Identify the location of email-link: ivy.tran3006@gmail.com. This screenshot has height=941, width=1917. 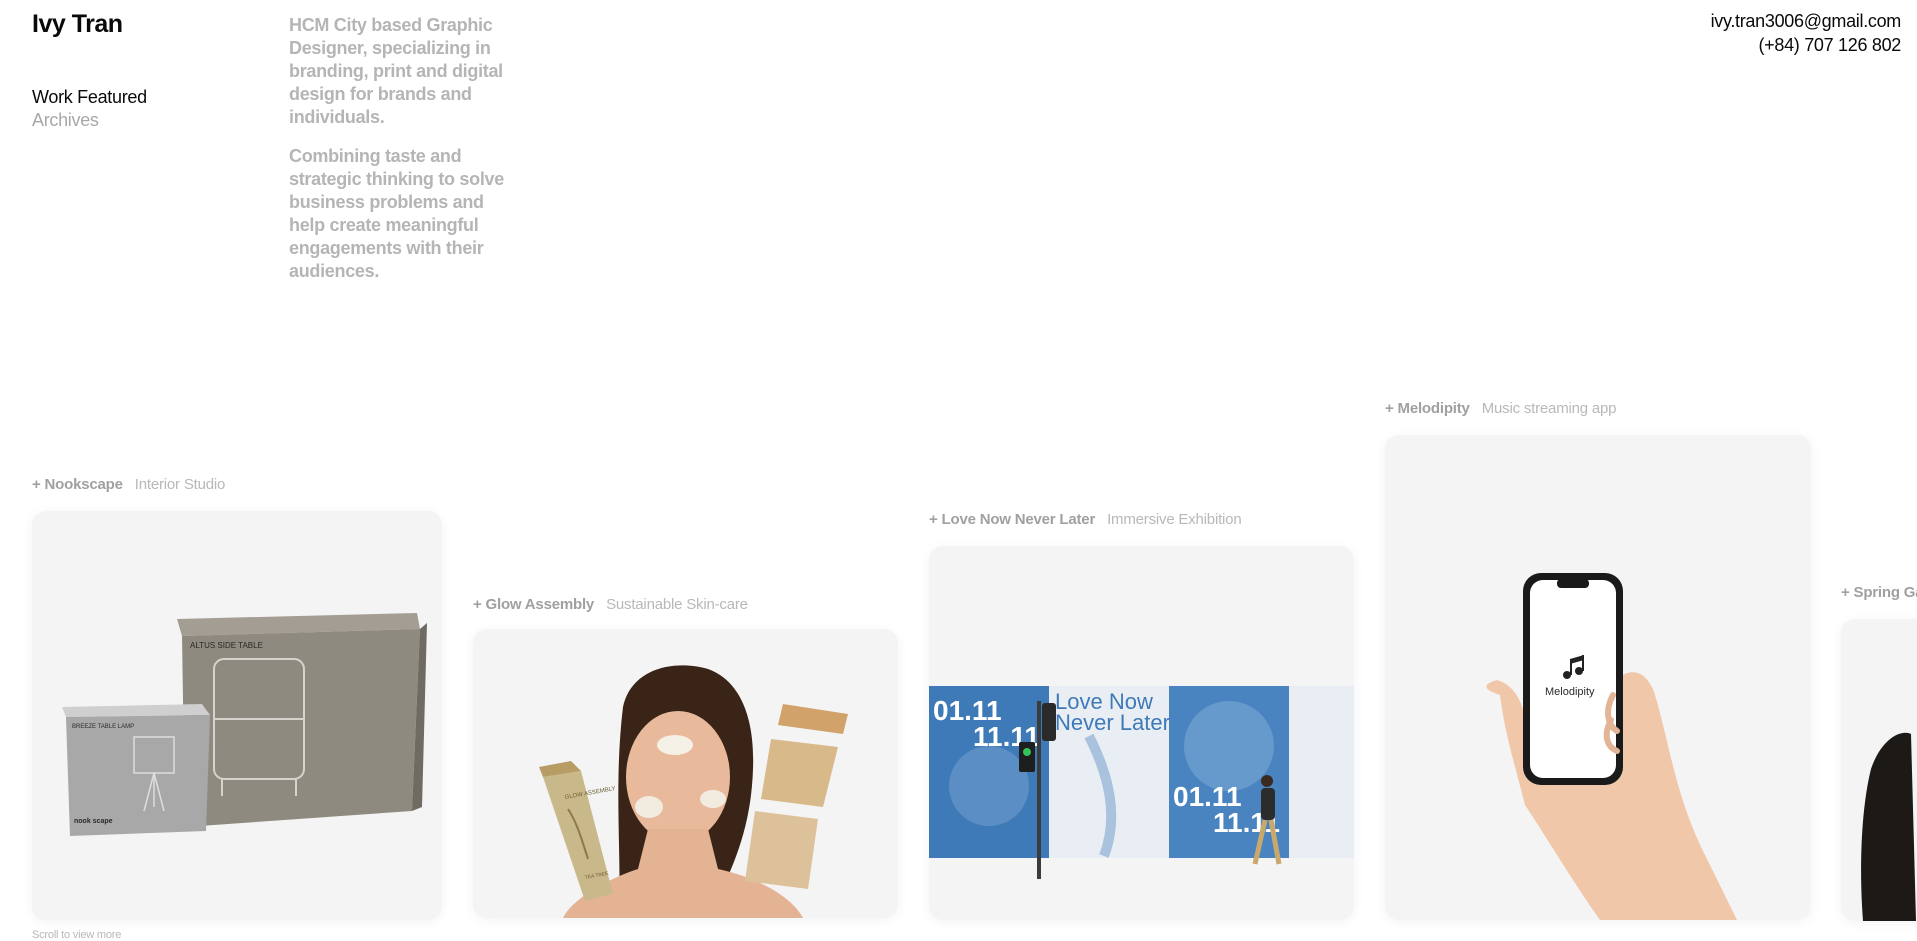
(1806, 21).